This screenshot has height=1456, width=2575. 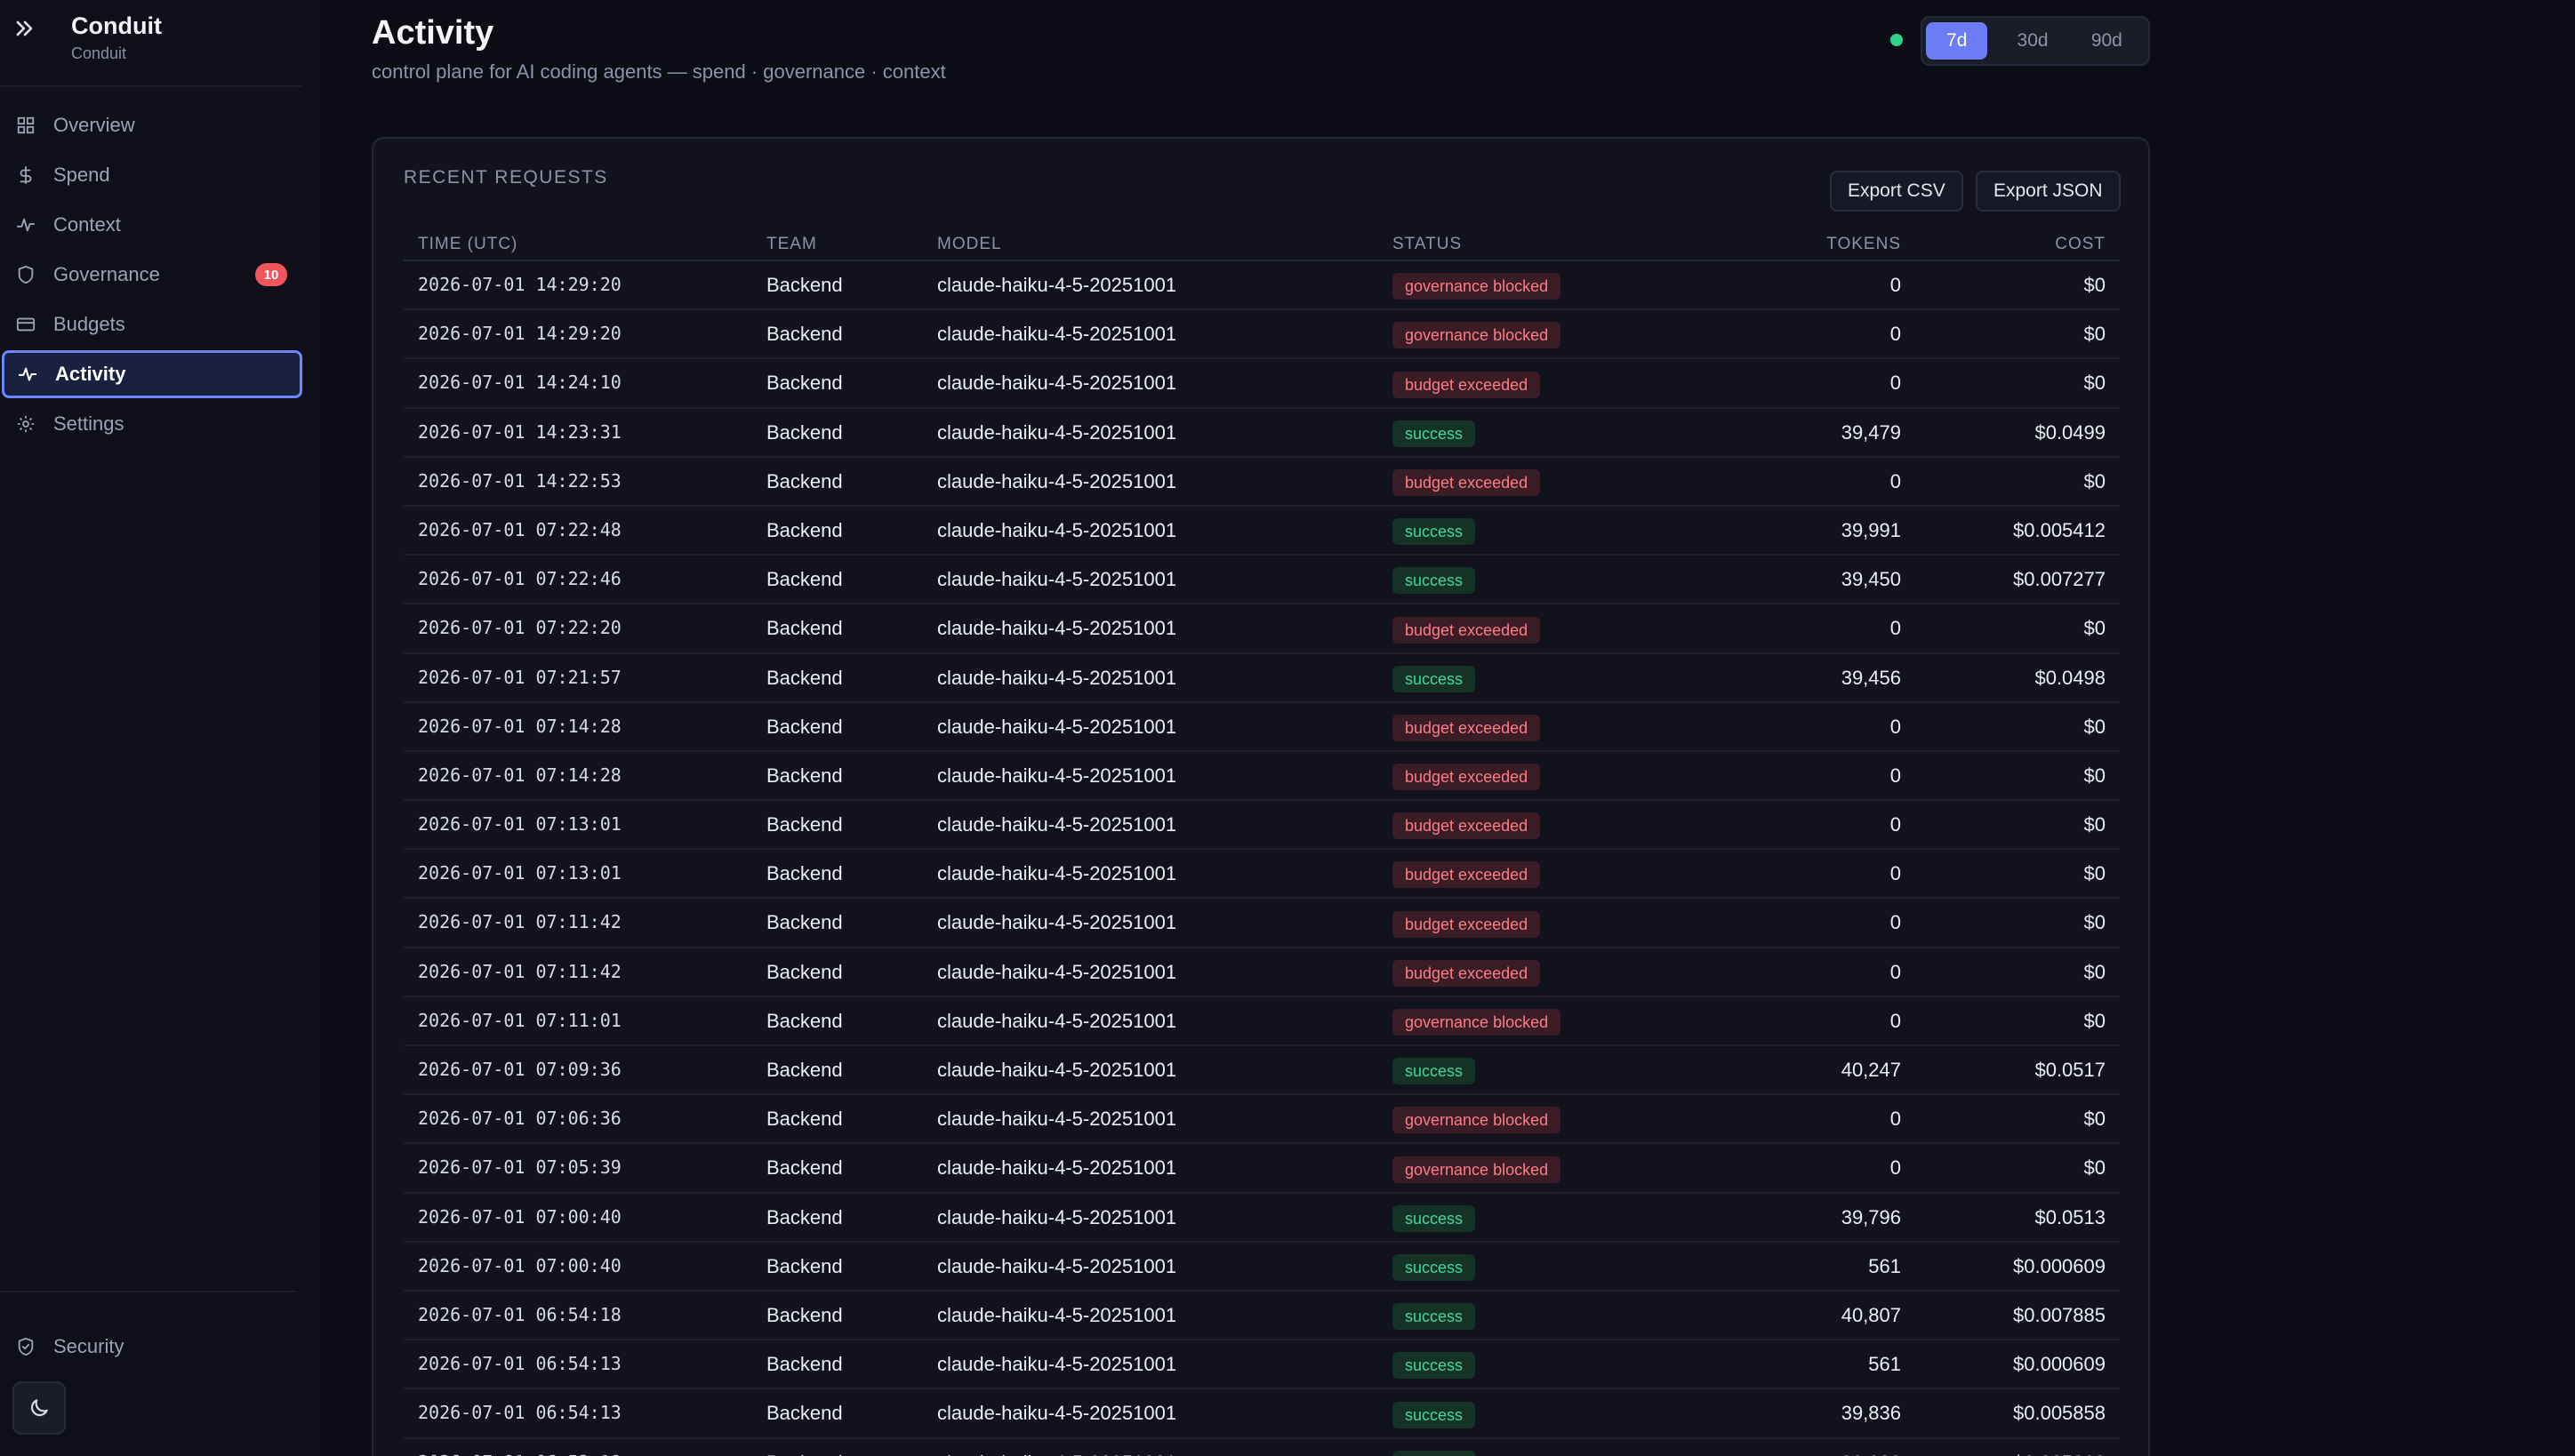 What do you see at coordinates (2080, 244) in the screenshot?
I see `column-header-cost: COST` at bounding box center [2080, 244].